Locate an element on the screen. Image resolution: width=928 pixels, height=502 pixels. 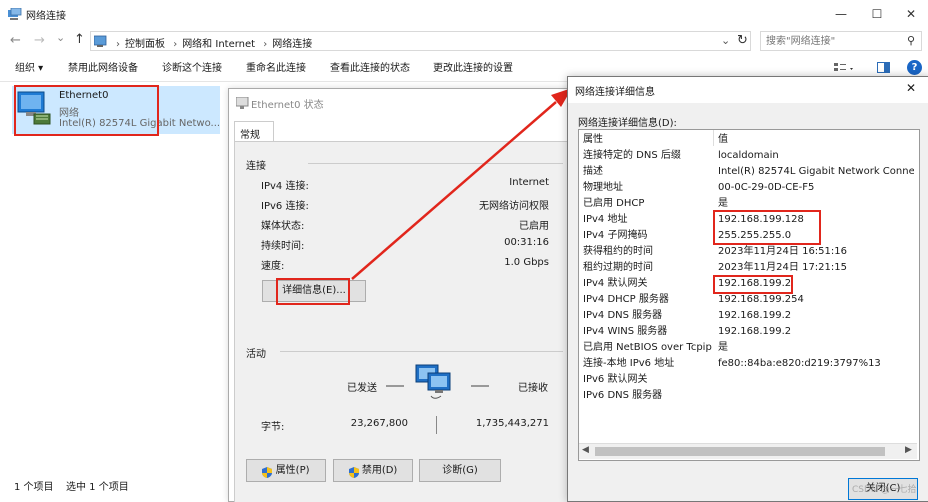
recent-locations-chevron-icon: ⌄ is located at coordinates (60, 37).